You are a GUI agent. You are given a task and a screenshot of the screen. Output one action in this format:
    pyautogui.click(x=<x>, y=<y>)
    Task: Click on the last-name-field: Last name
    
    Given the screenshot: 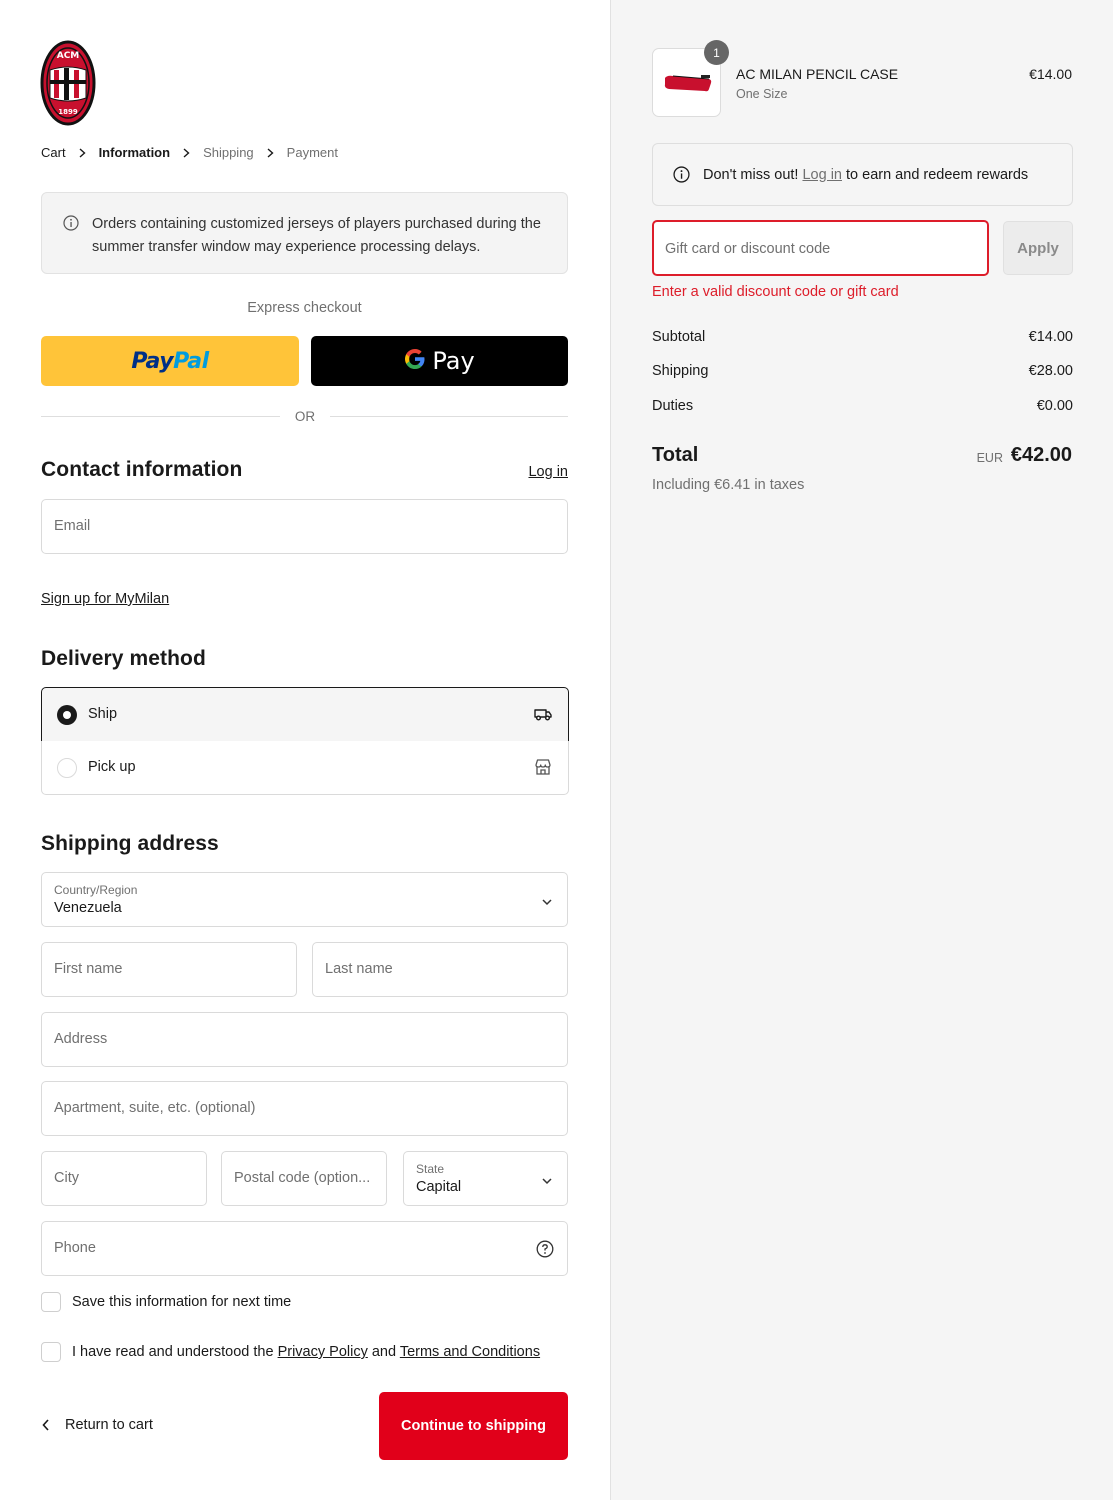 What is the action you would take?
    pyautogui.click(x=440, y=969)
    